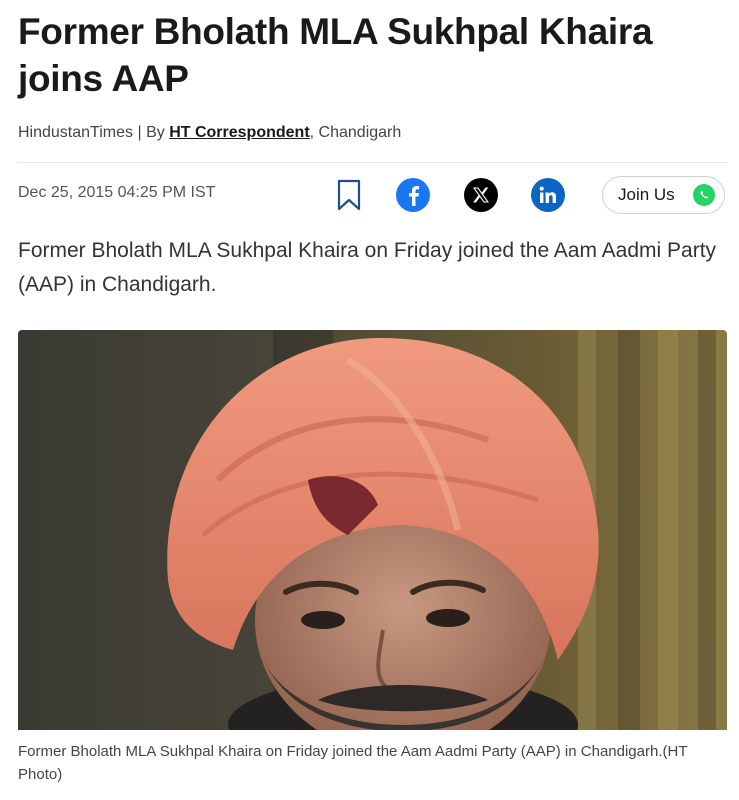  I want to click on divider, so click(372, 162).